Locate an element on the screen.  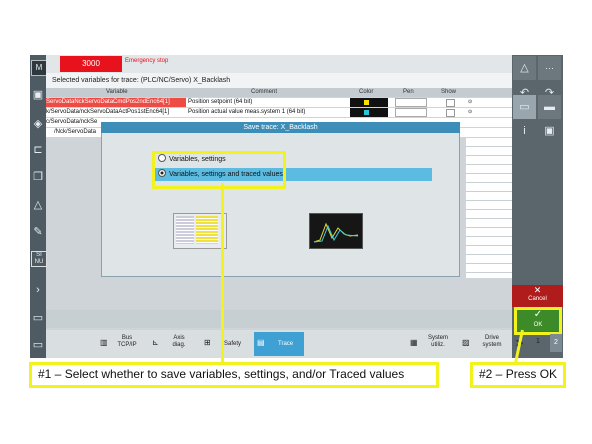
page-1-button: 1 is located at coordinates (538, 341).